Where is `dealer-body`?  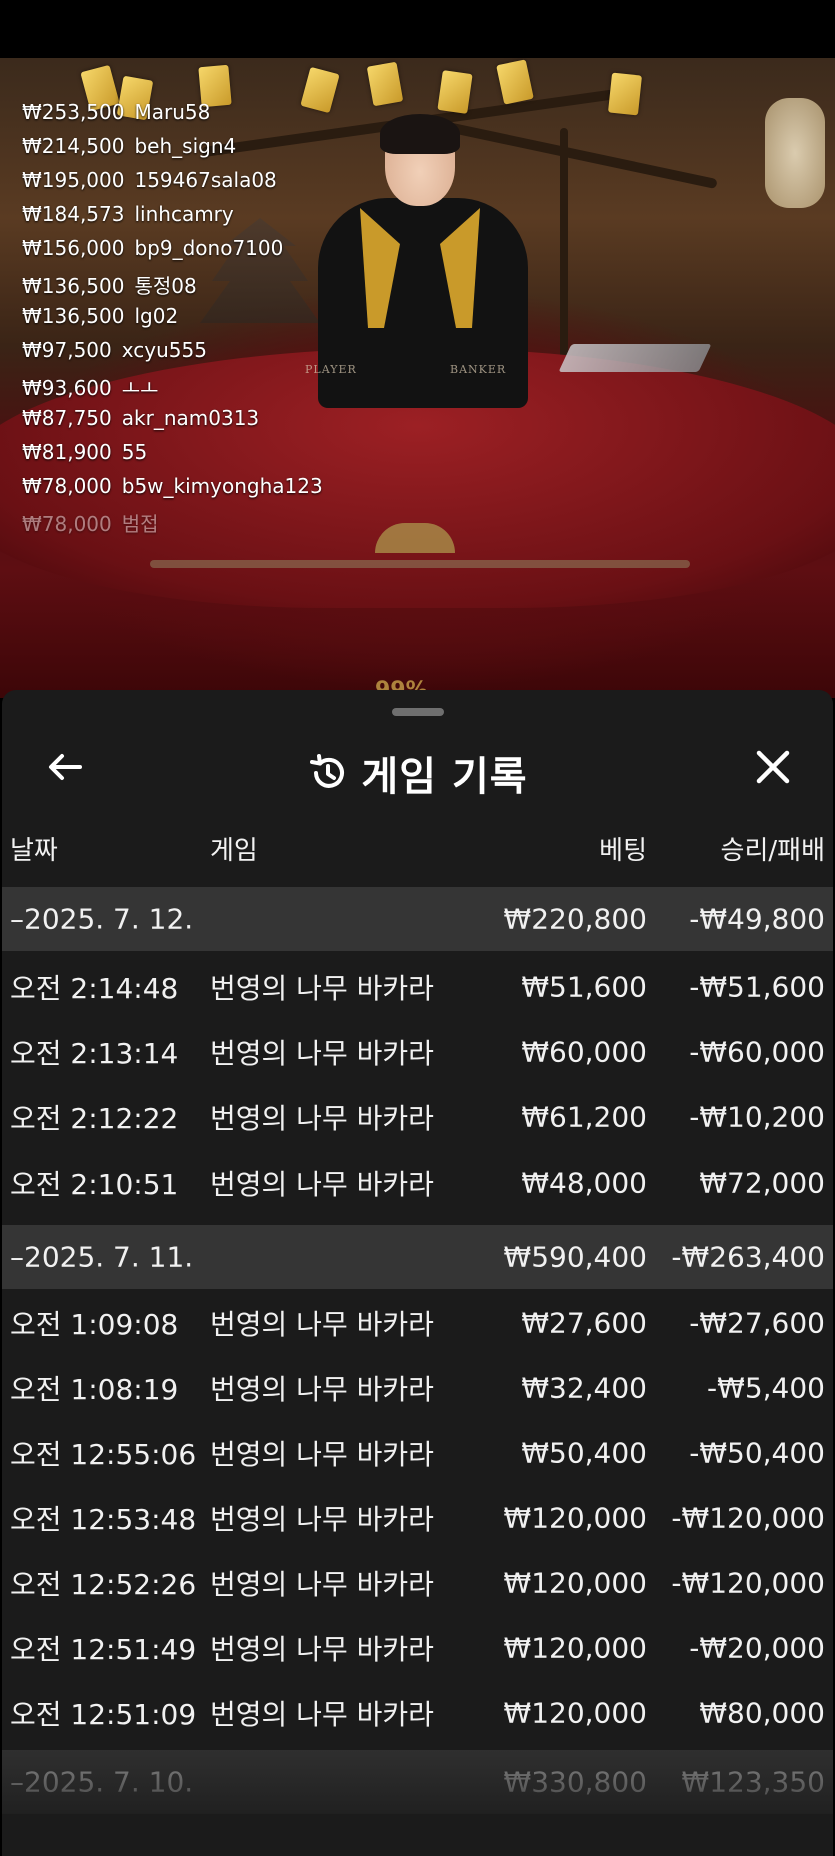
dealer-body is located at coordinates (423, 303).